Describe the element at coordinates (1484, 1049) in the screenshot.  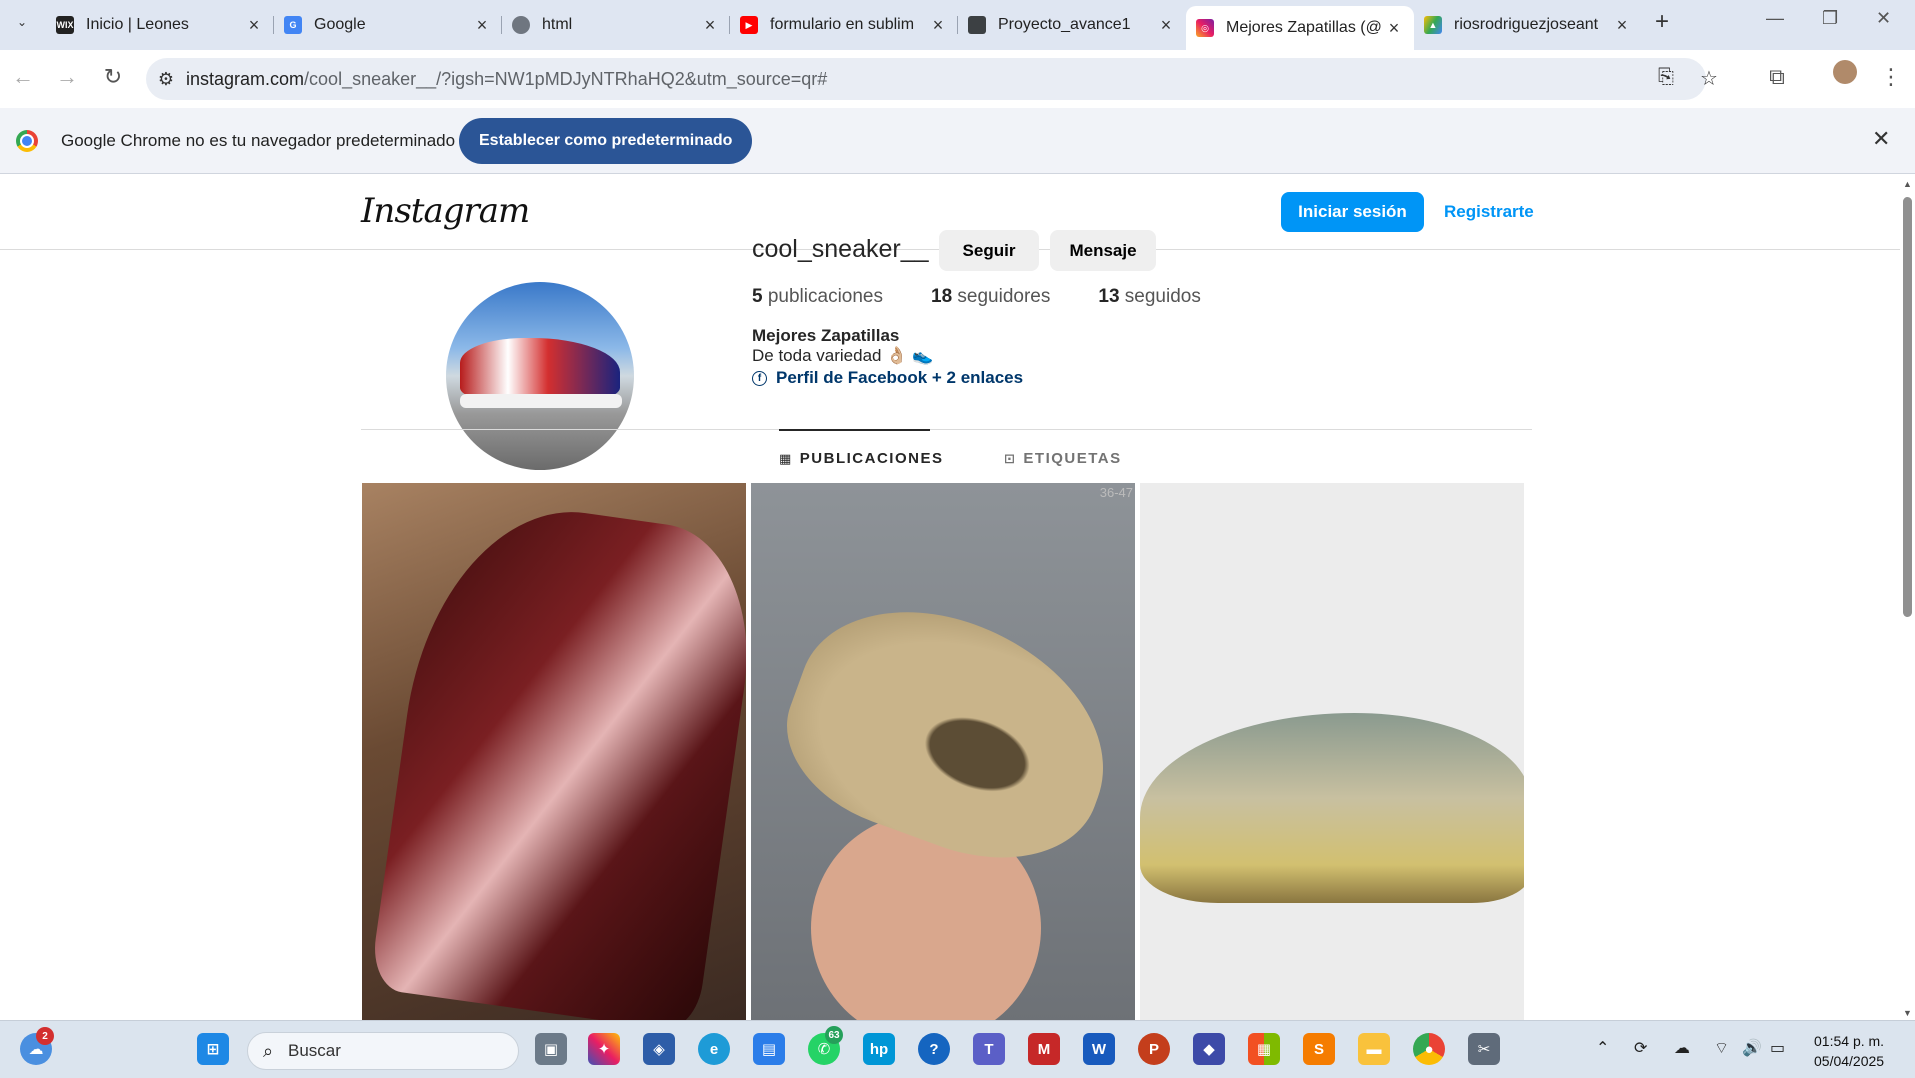
I see `snipping-tool-icon: ✂` at that location.